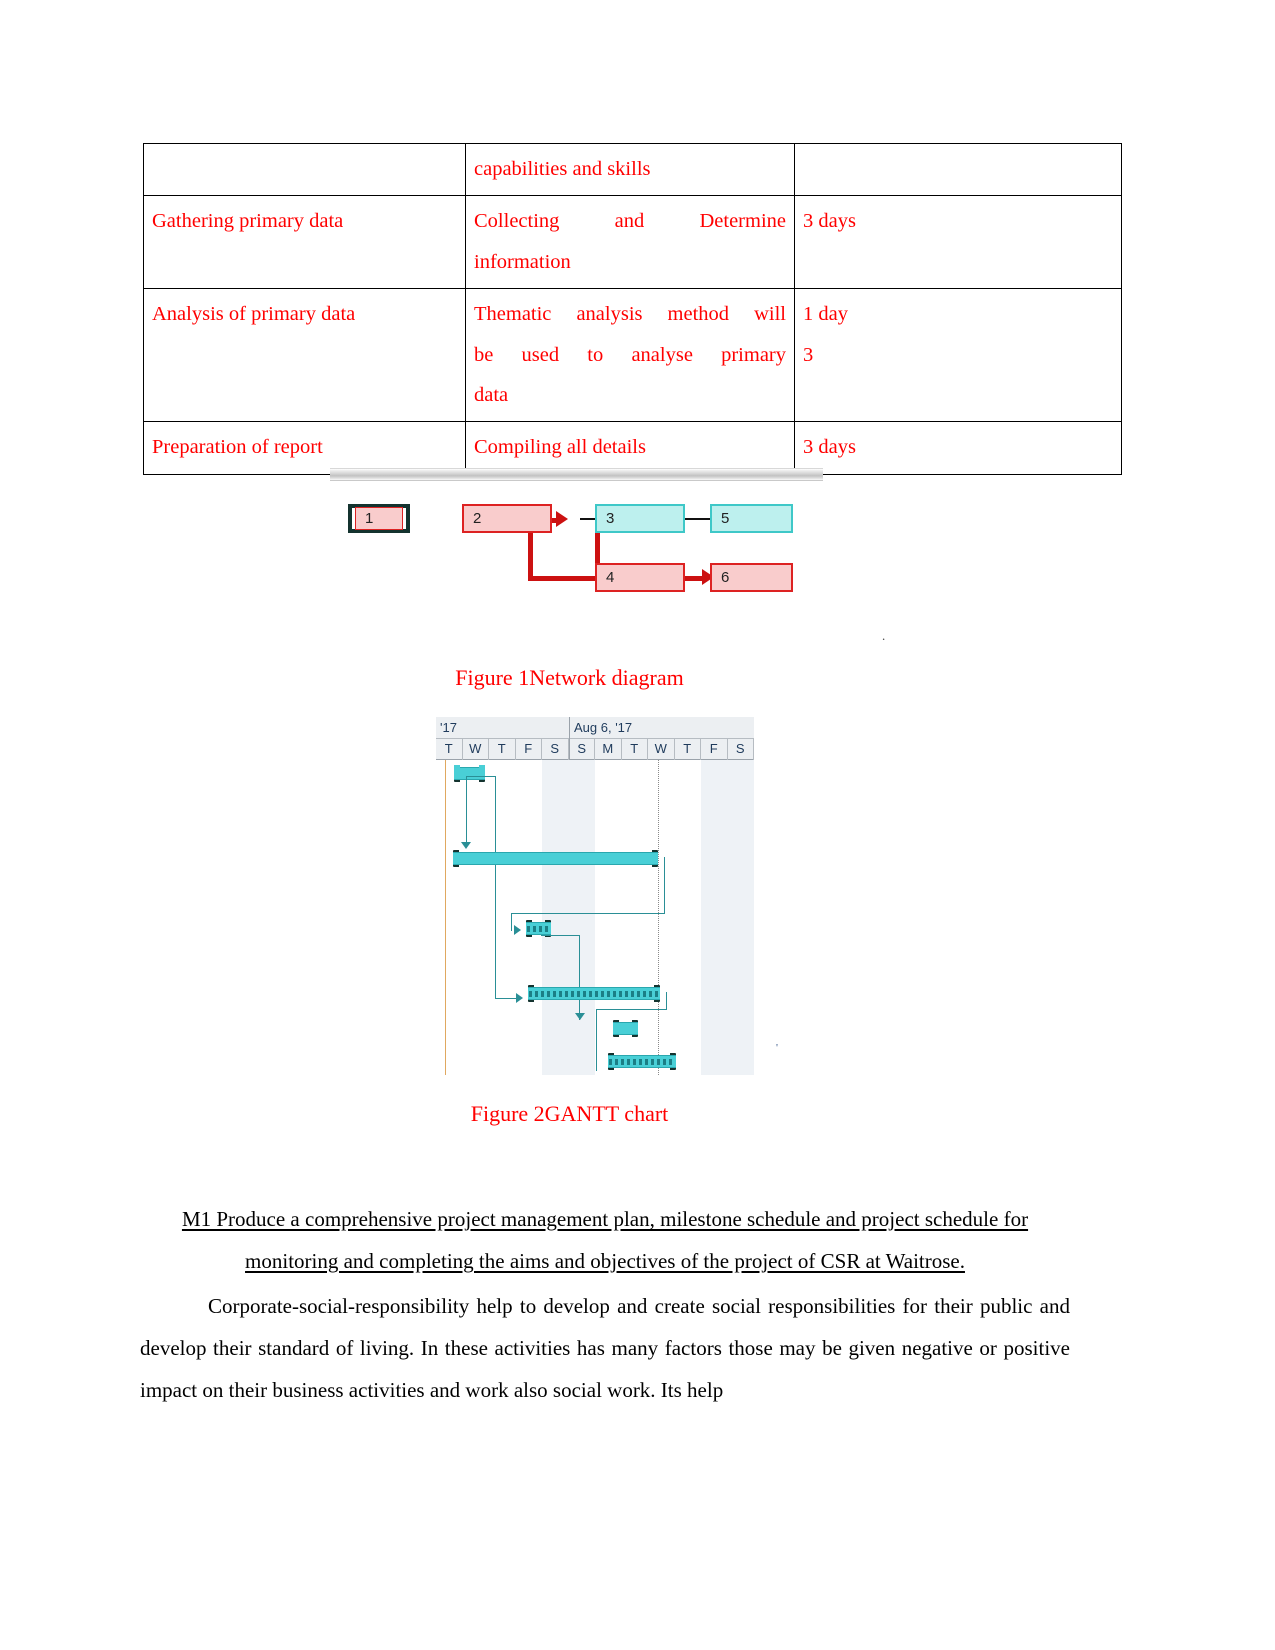 The height and width of the screenshot is (1650, 1275). I want to click on gantt-chart: '17 Aug 6, '17 T W T F S S M T W T F S, so click(595, 896).